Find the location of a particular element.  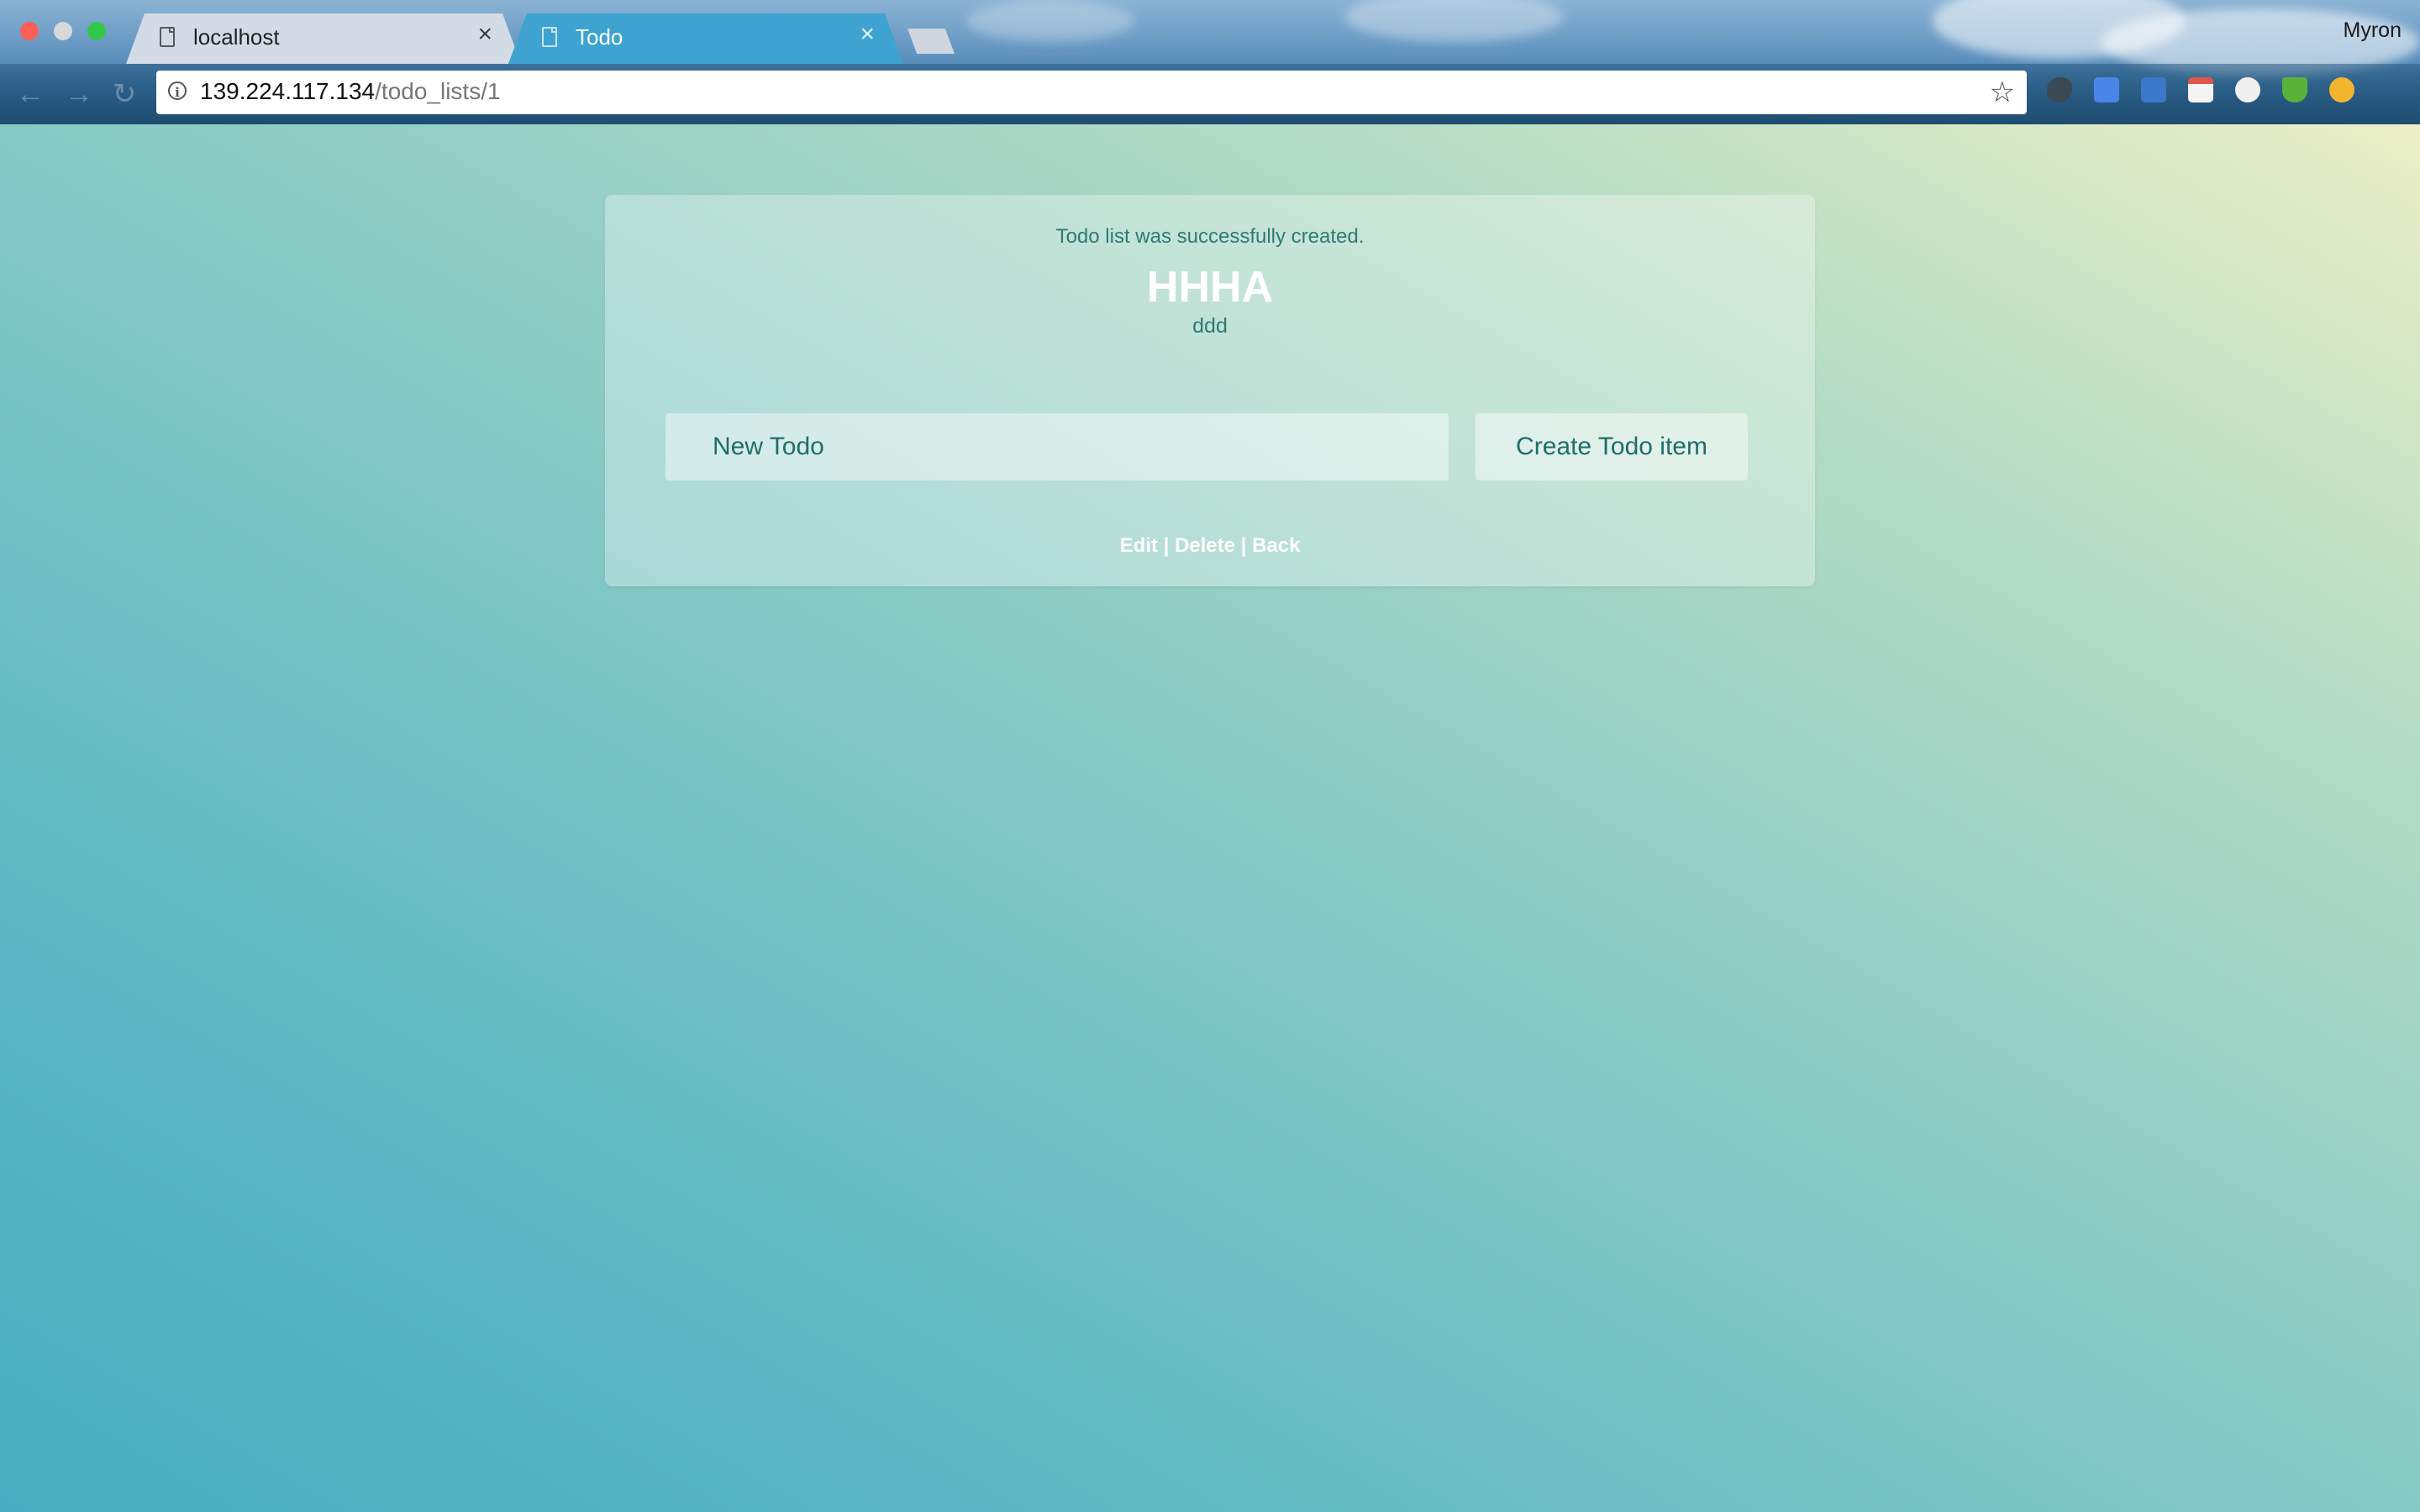

url-path: /todo_lists/1 is located at coordinates (438, 91).